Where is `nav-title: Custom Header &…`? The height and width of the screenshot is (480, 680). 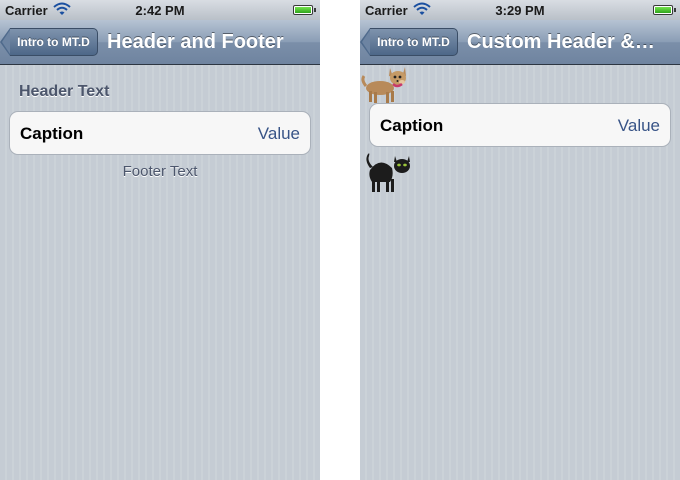 nav-title: Custom Header &… is located at coordinates (561, 42).